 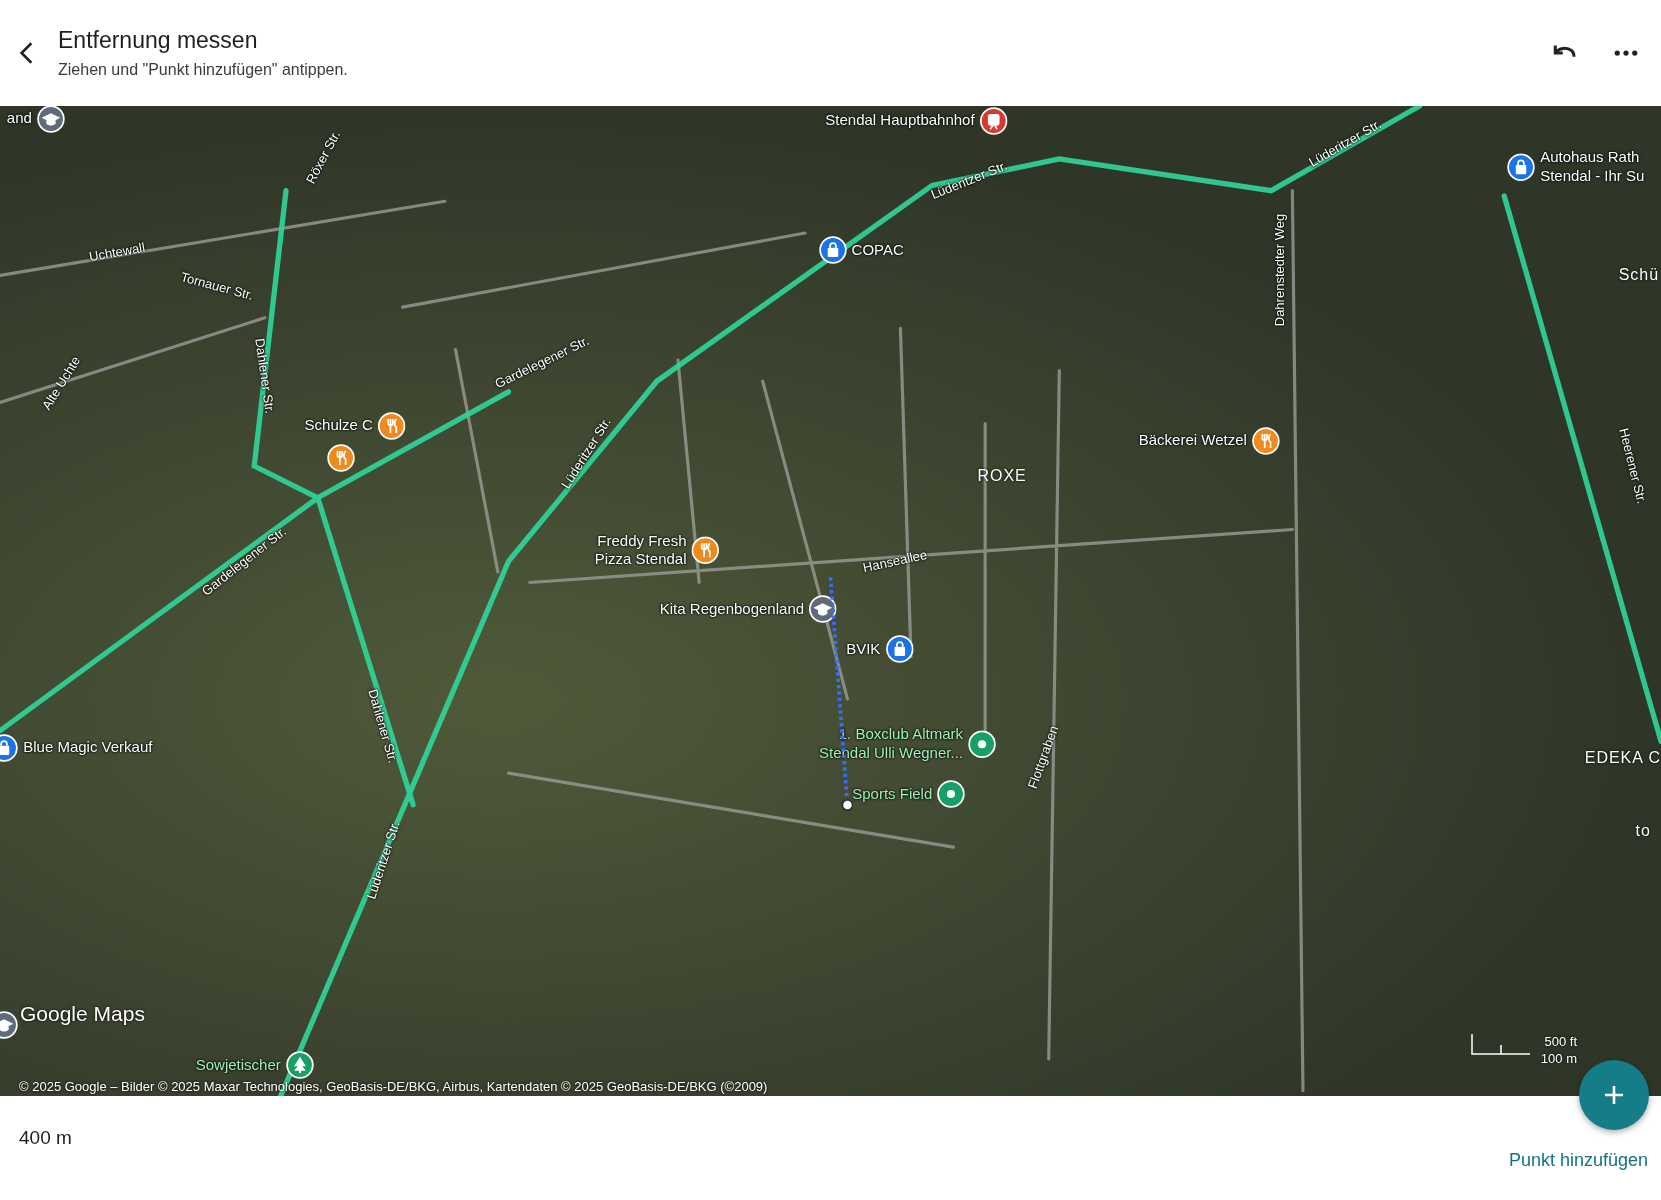 I want to click on train-station-icon, so click(x=993, y=120).